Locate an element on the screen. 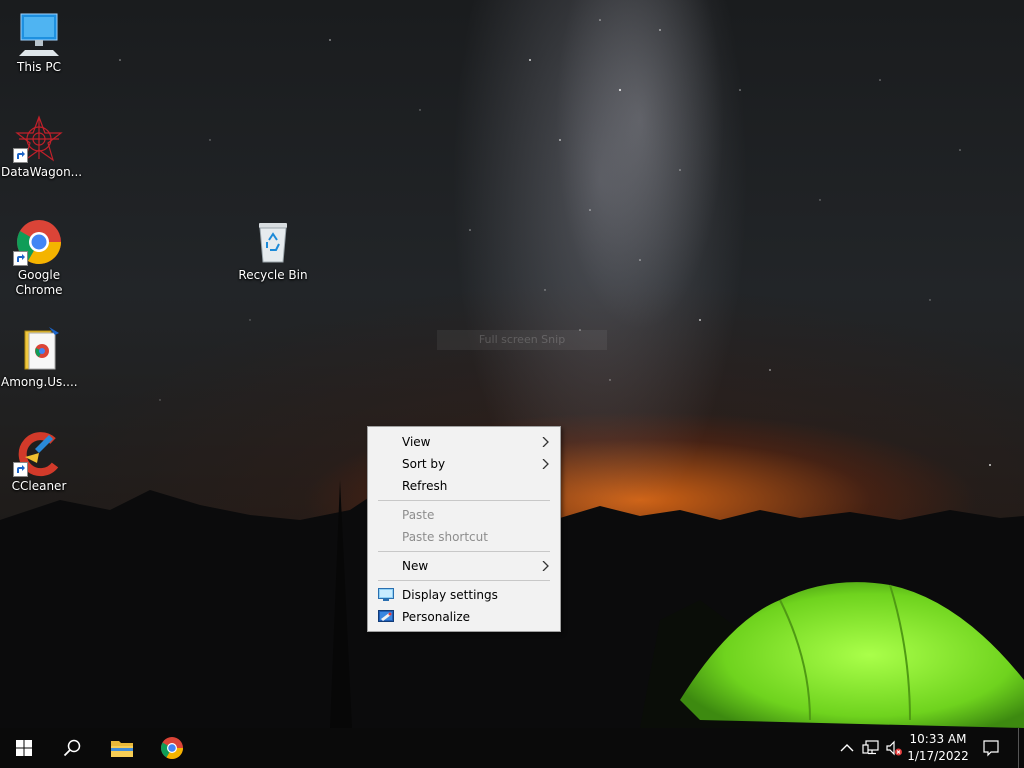  datawagon-icon is located at coordinates (38, 139).